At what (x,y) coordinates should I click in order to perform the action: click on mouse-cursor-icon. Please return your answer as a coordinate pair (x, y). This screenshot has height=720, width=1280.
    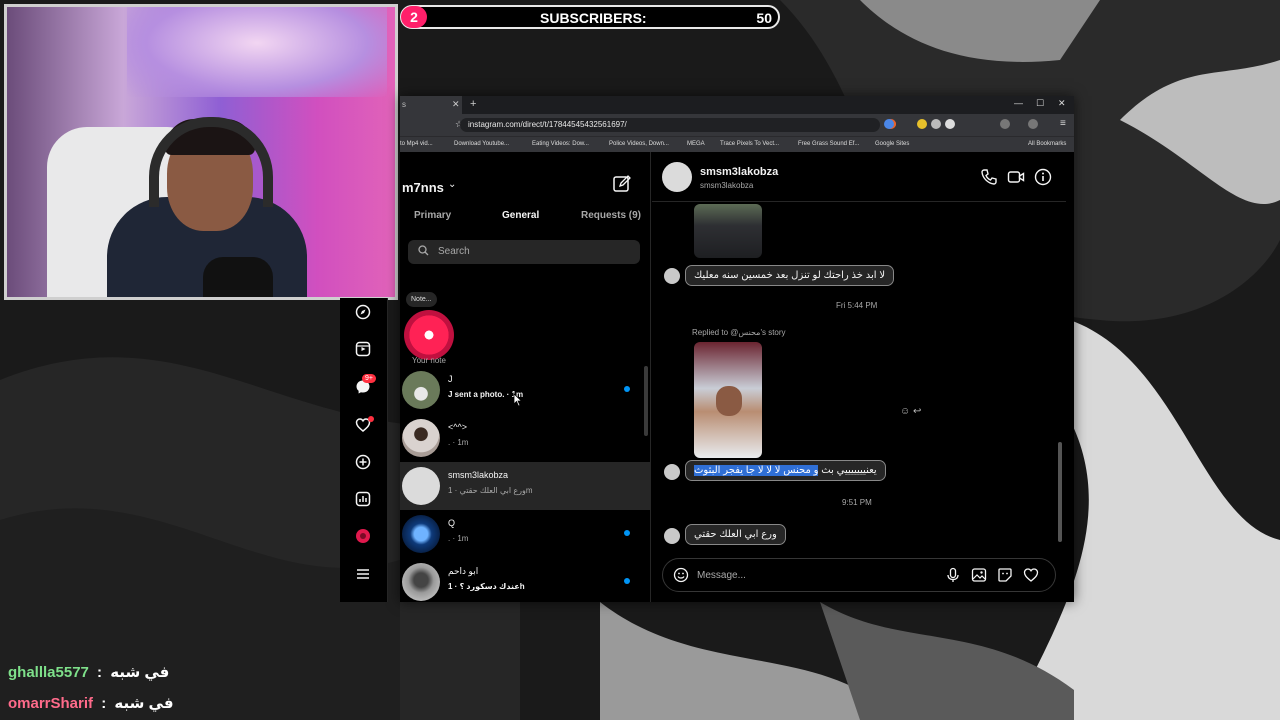
    Looking at the image, I should click on (518, 400).